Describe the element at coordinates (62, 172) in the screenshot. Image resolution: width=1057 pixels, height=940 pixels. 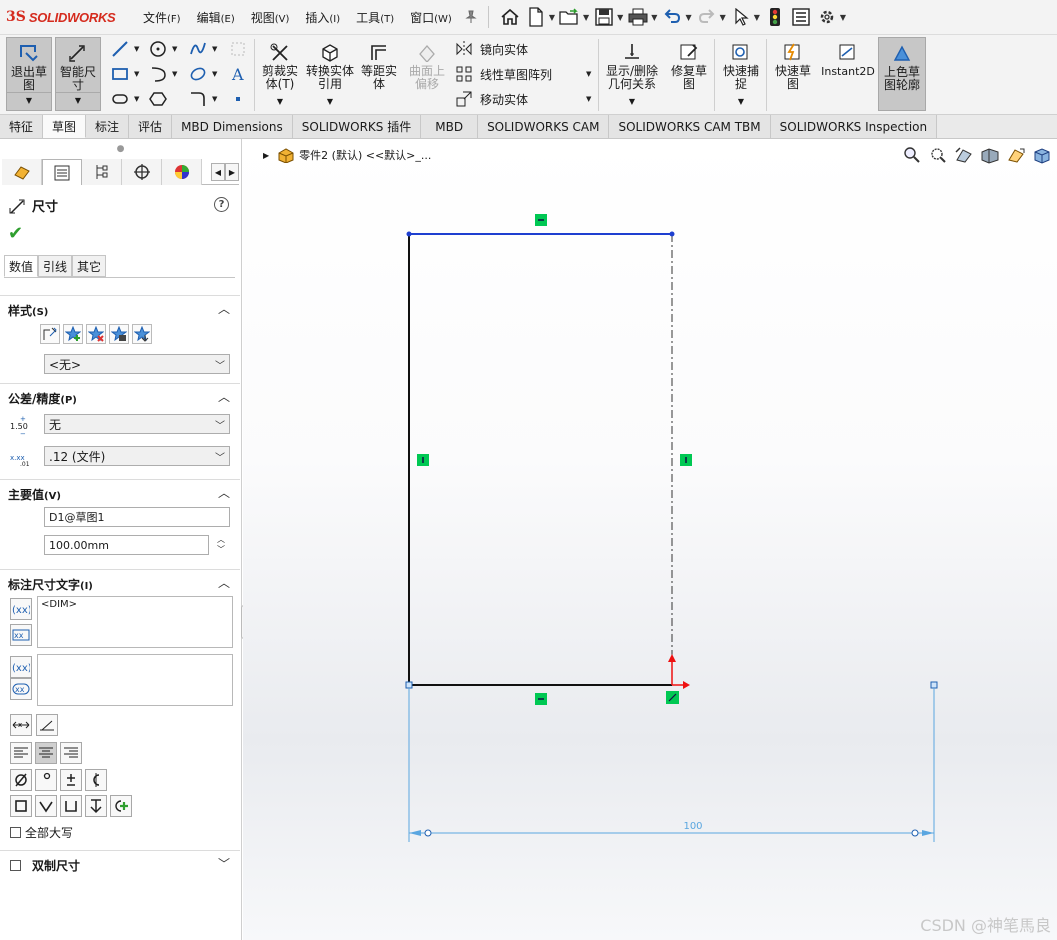
I see `property-manager-tab` at that location.